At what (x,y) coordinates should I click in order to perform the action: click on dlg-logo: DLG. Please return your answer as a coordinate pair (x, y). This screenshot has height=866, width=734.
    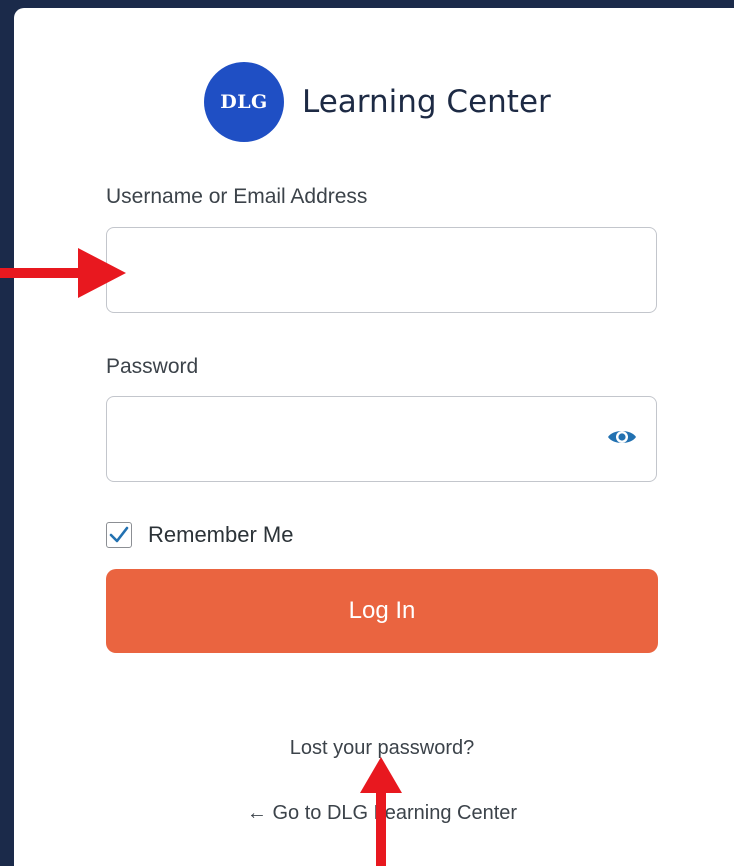
    Looking at the image, I should click on (244, 102).